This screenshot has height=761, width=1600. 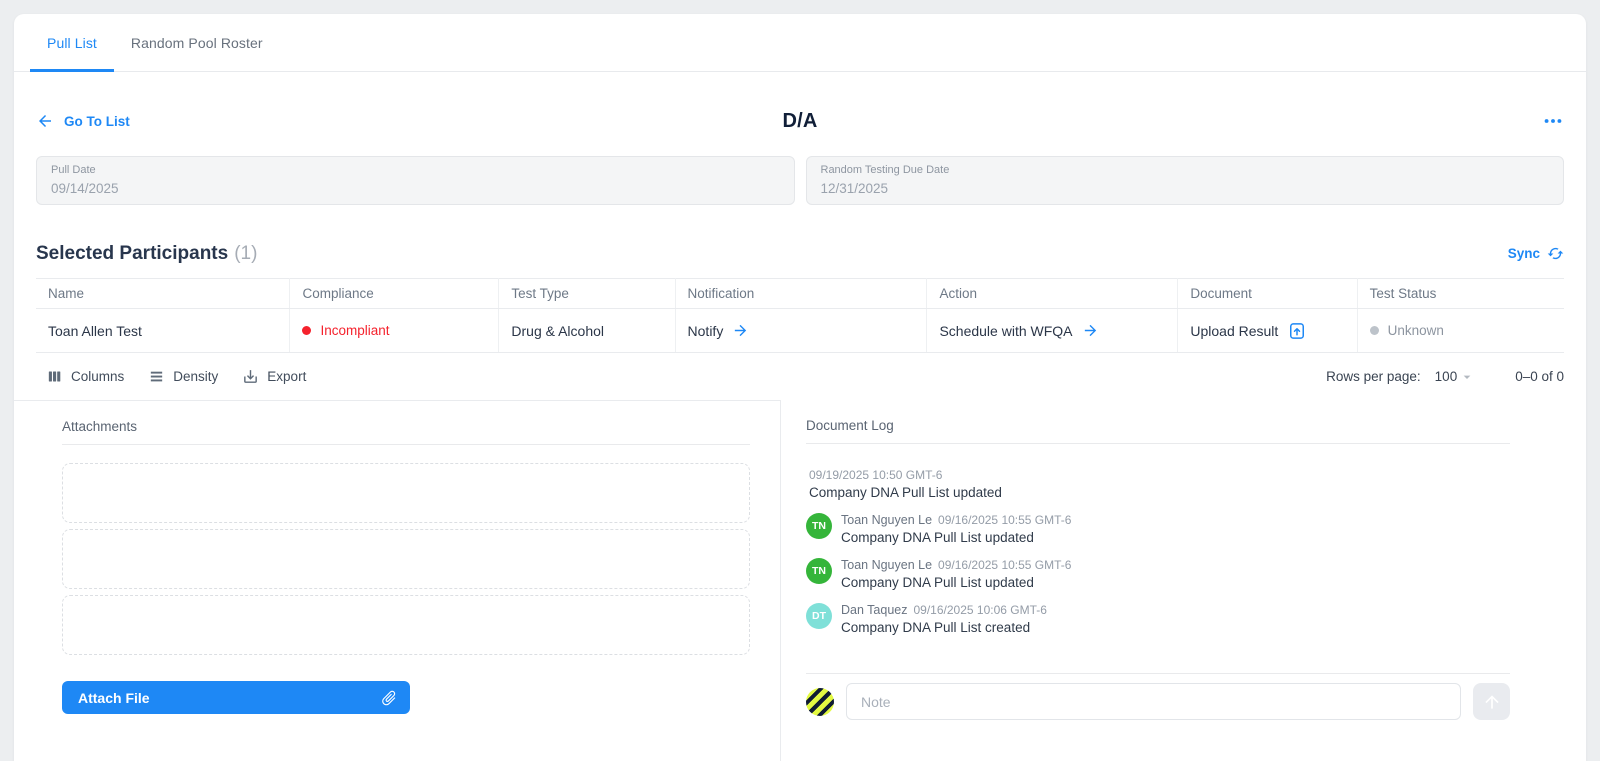 What do you see at coordinates (1267, 293) in the screenshot?
I see `column-header-document: Document` at bounding box center [1267, 293].